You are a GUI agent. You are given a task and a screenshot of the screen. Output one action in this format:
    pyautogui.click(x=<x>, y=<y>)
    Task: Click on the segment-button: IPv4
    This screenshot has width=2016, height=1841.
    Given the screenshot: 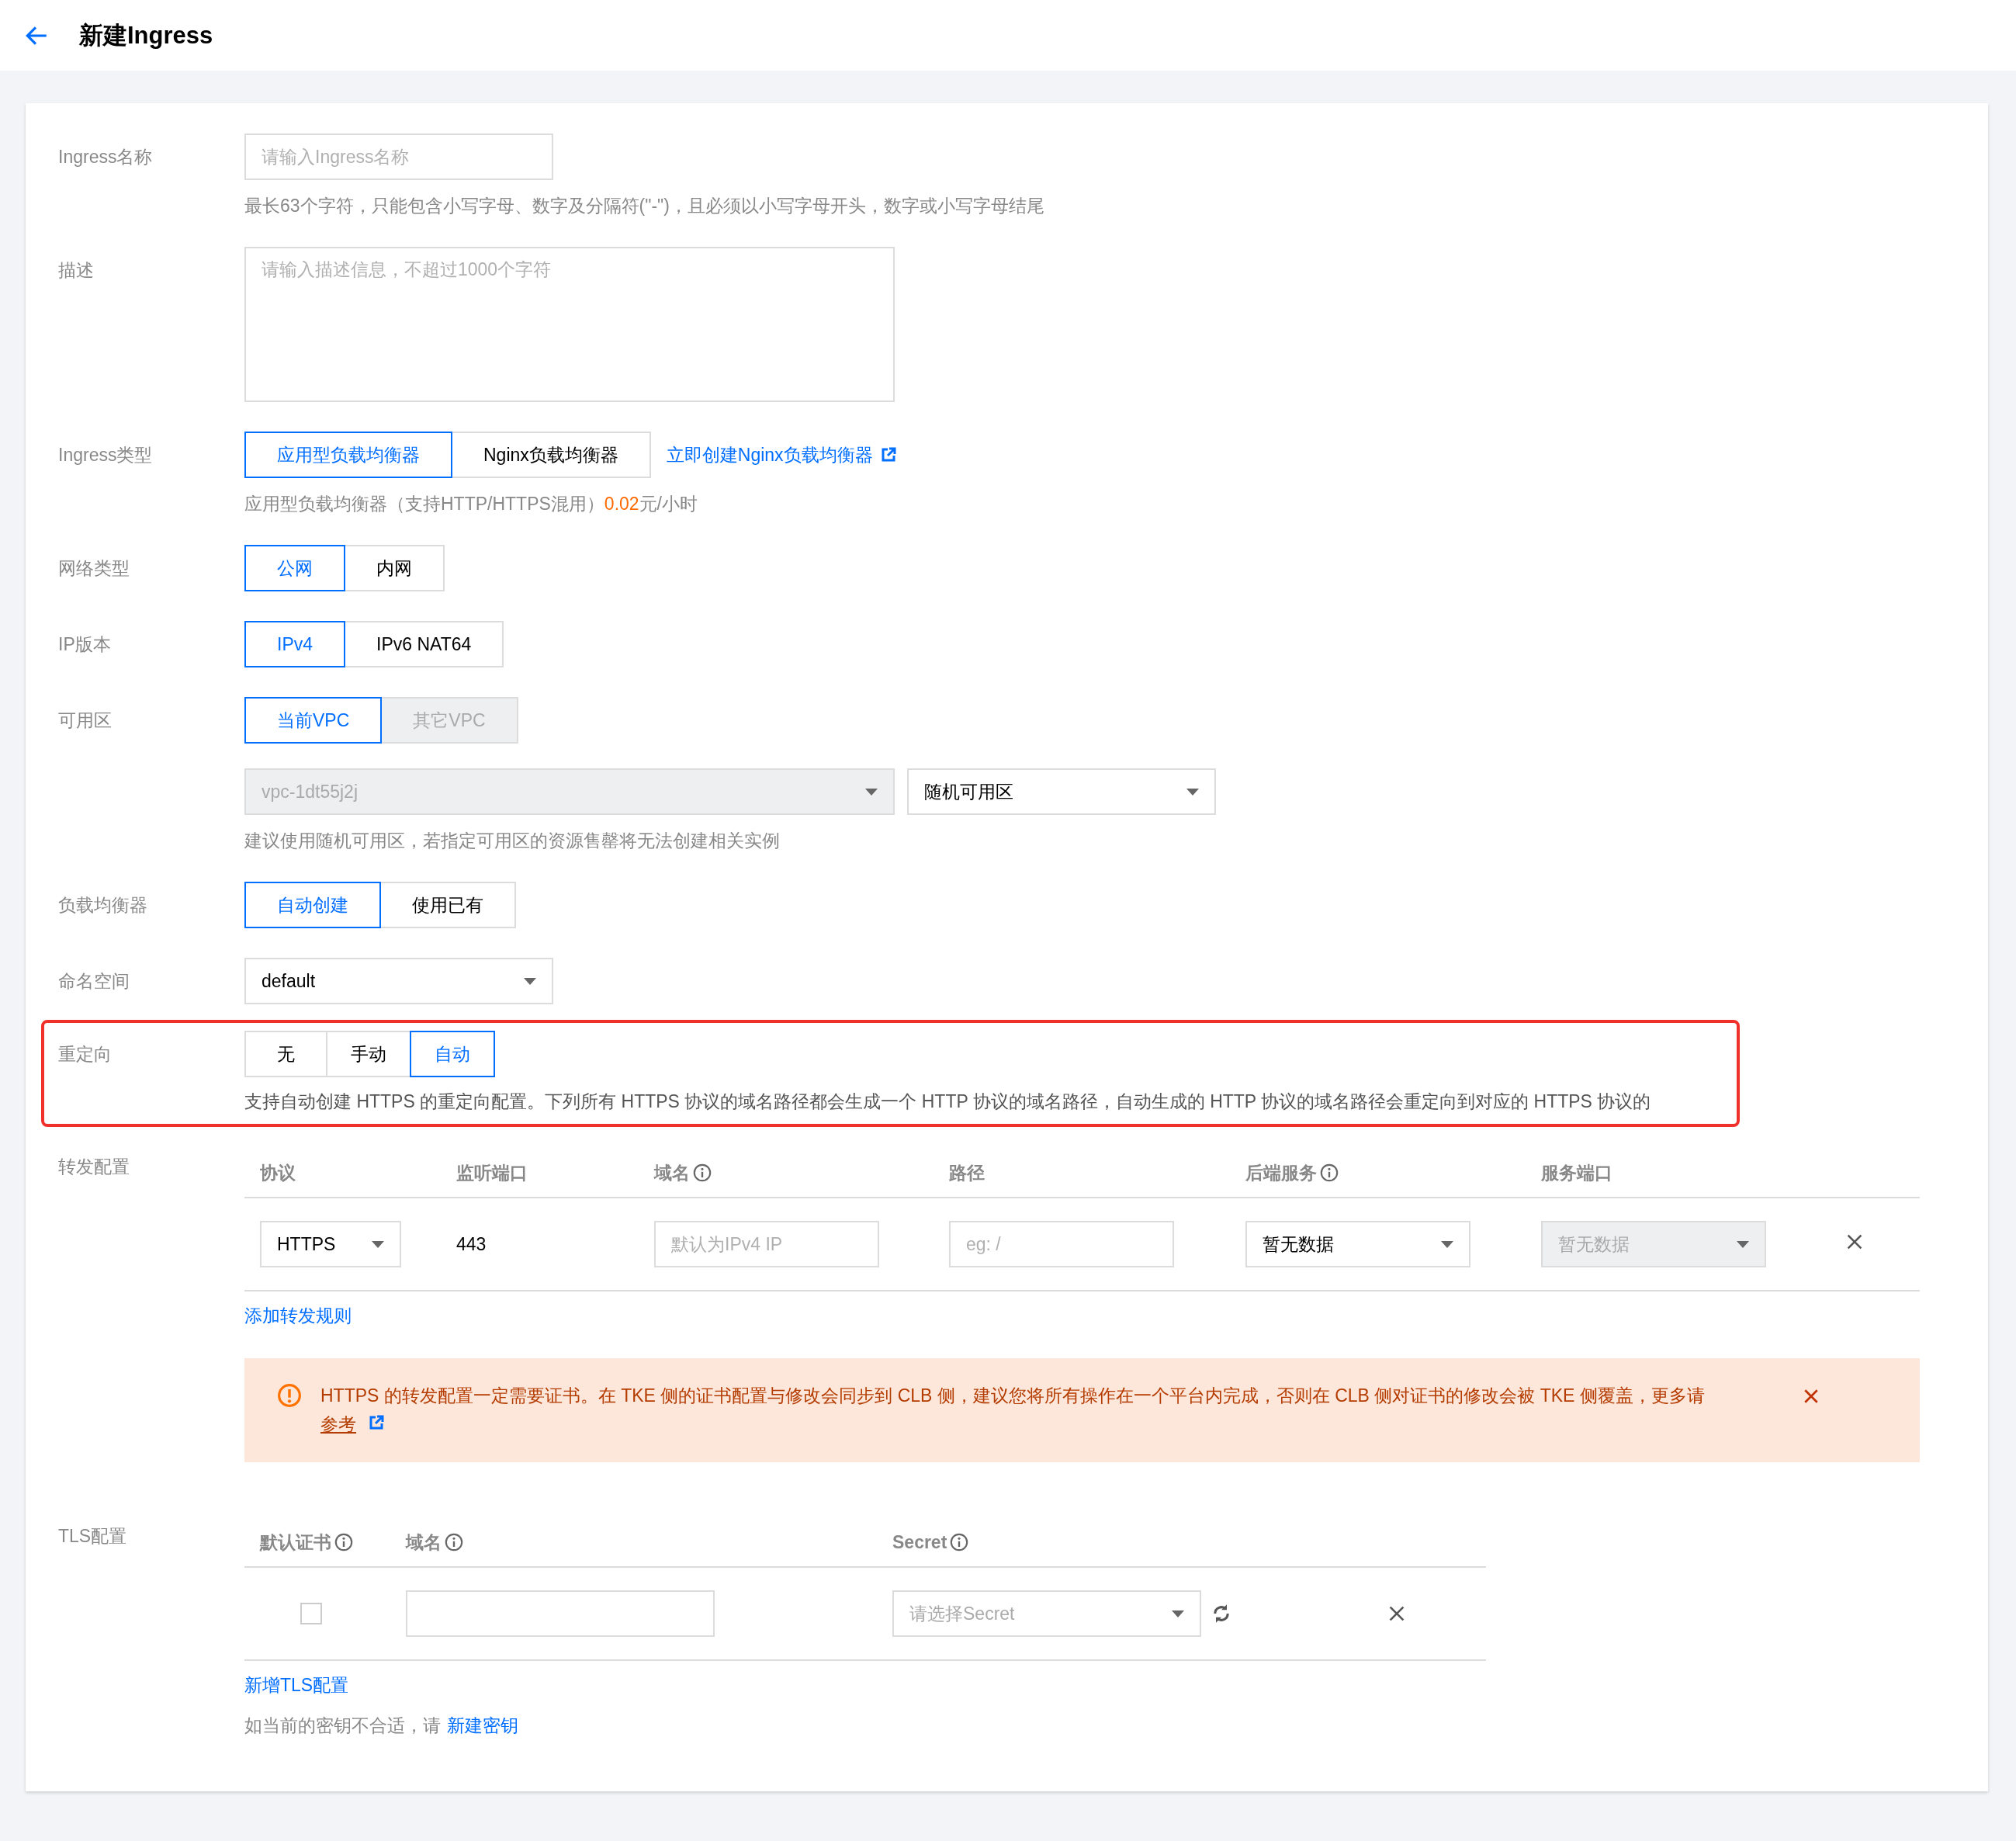 What is the action you would take?
    pyautogui.click(x=295, y=644)
    